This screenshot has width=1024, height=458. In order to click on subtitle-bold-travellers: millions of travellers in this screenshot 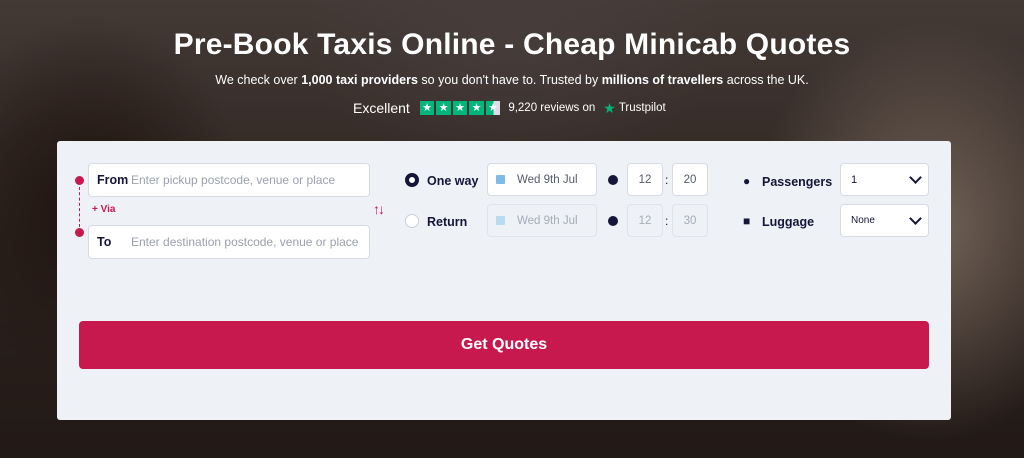, I will do `click(662, 80)`.